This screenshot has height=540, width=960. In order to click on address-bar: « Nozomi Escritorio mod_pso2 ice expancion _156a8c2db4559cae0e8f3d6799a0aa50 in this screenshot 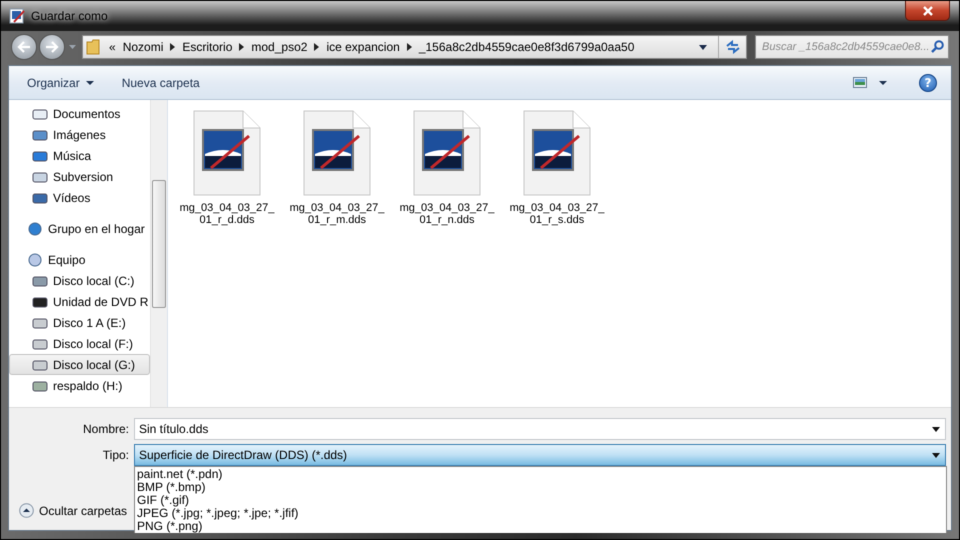, I will do `click(414, 47)`.